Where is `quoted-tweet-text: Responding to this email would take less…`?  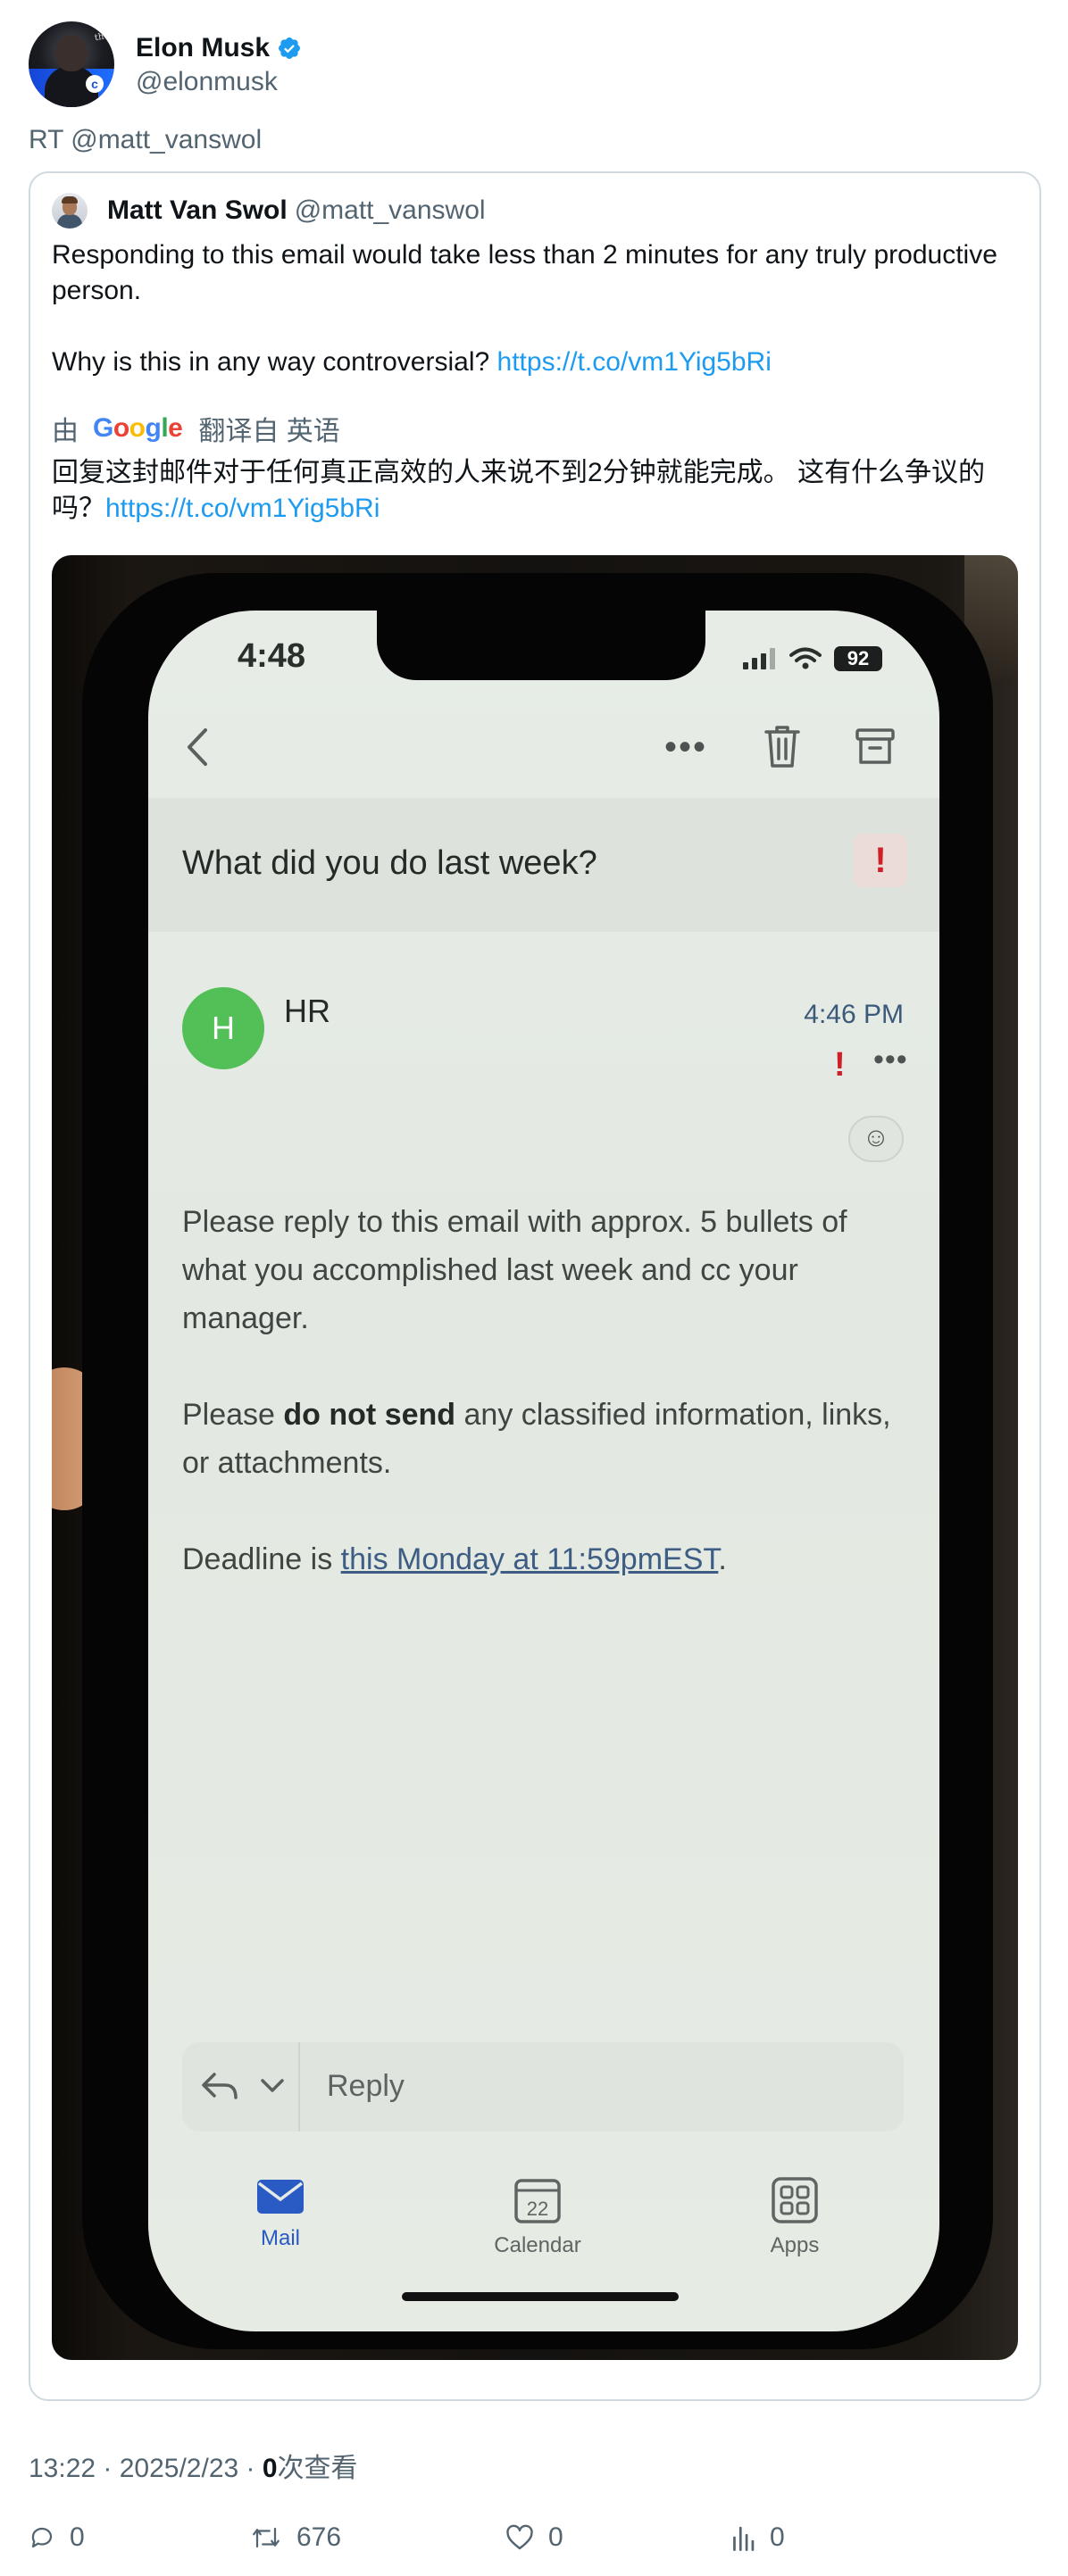 quoted-tweet-text: Responding to this email would take less… is located at coordinates (534, 308).